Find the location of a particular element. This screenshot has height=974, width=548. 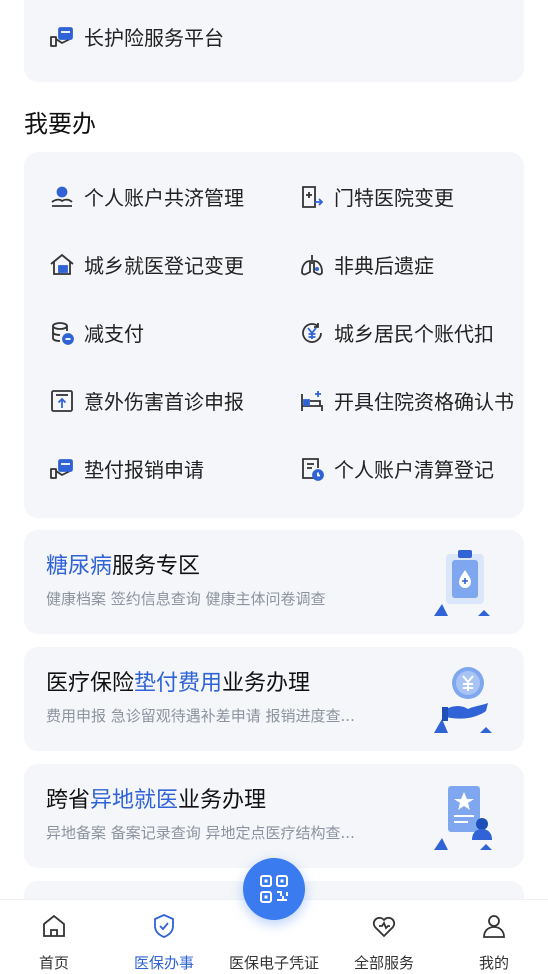

grid-item-injury-report: 意外伤害首诊申报 is located at coordinates (146, 400).